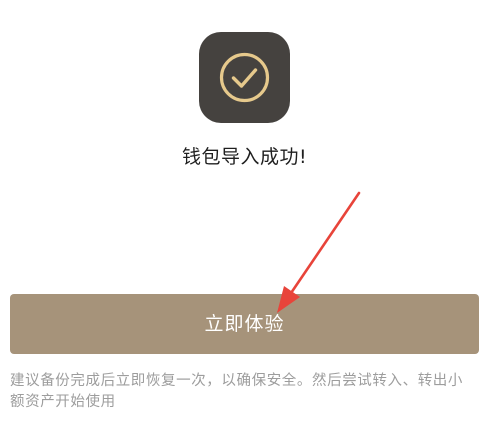 Image resolution: width=489 pixels, height=429 pixels. Describe the element at coordinates (244, 157) in the screenshot. I see `success-title: 钱包导入成功!` at that location.